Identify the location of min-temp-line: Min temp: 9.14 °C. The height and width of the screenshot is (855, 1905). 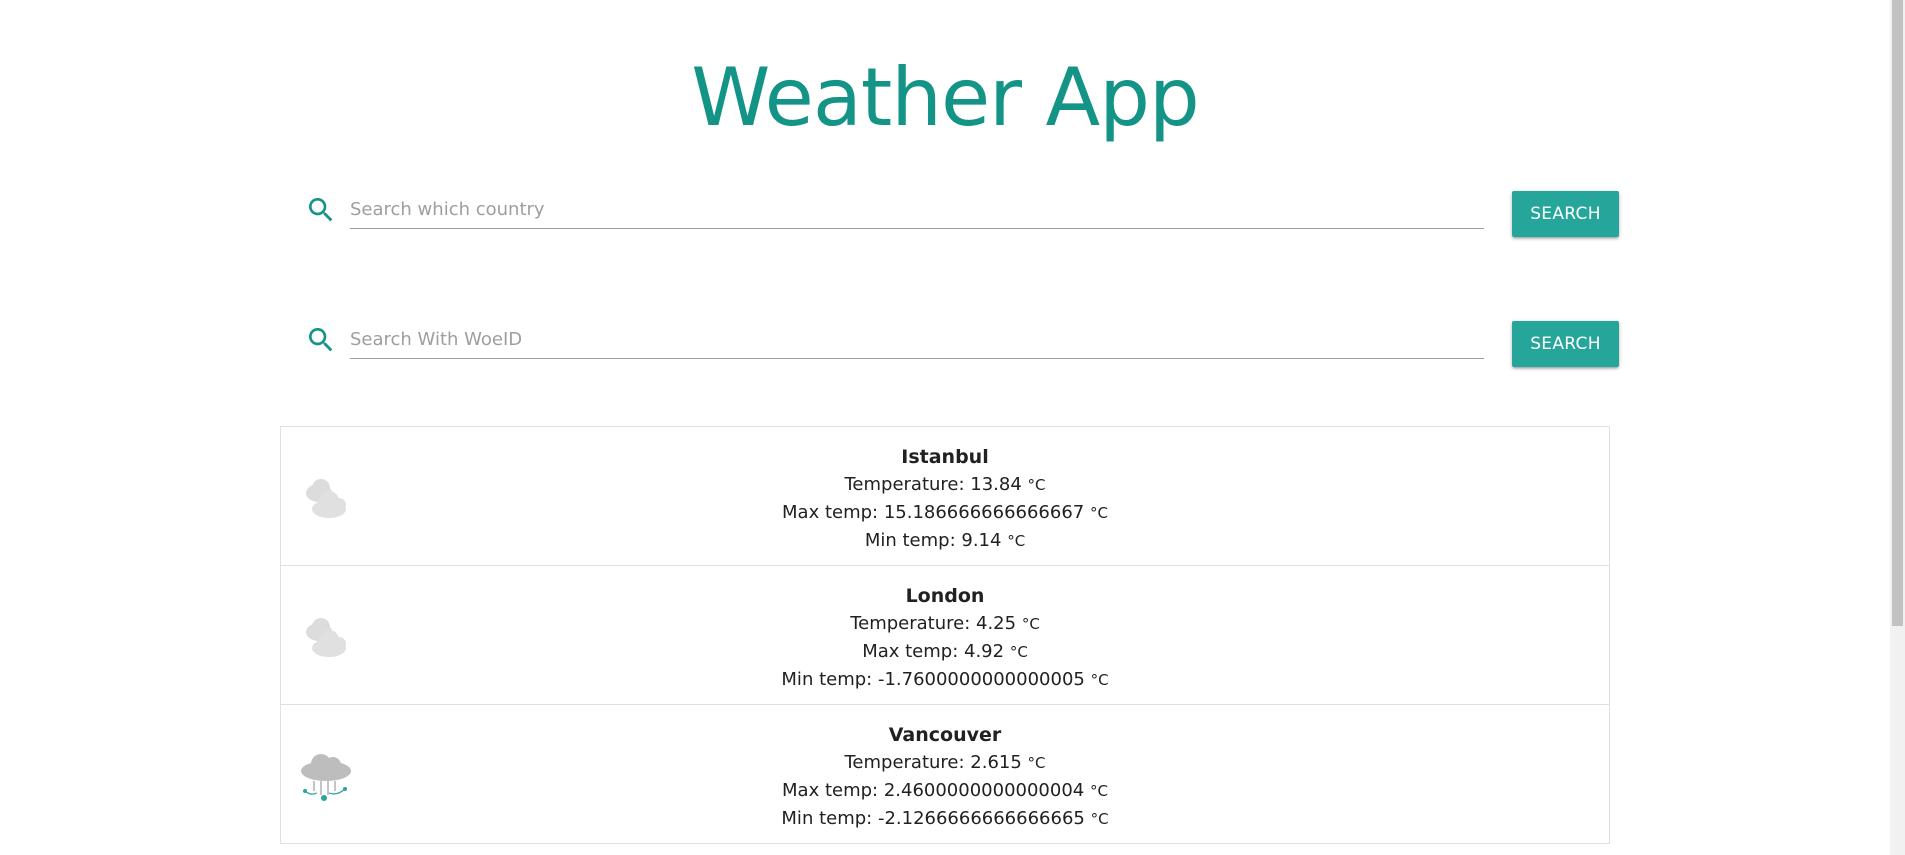
(945, 541).